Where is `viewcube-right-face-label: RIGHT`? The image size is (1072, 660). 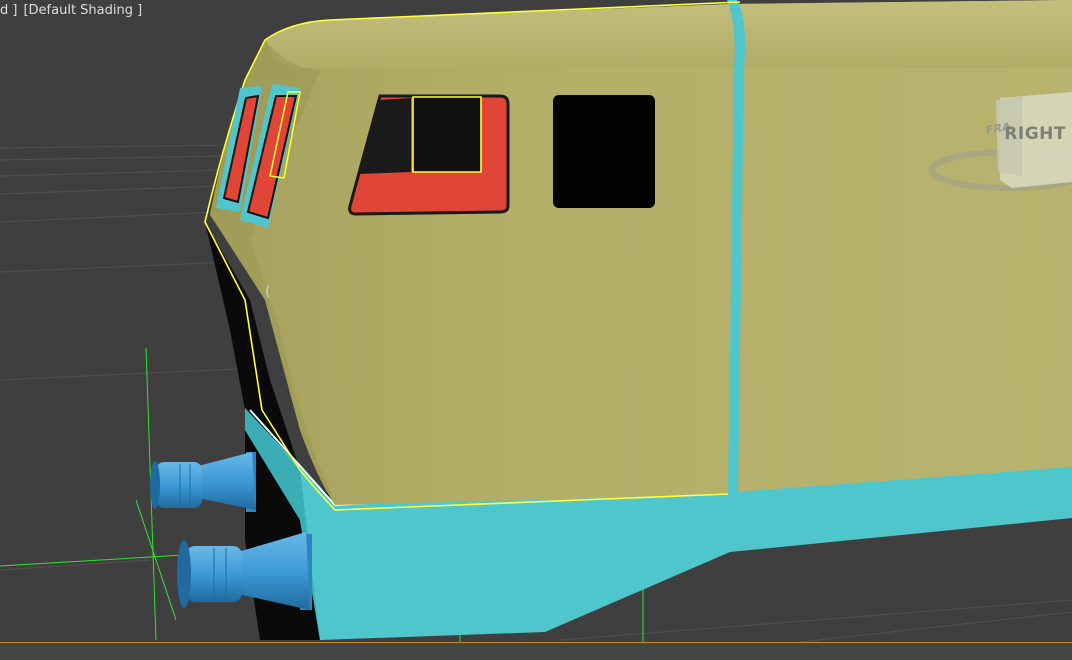 viewcube-right-face-label: RIGHT is located at coordinates (1035, 134).